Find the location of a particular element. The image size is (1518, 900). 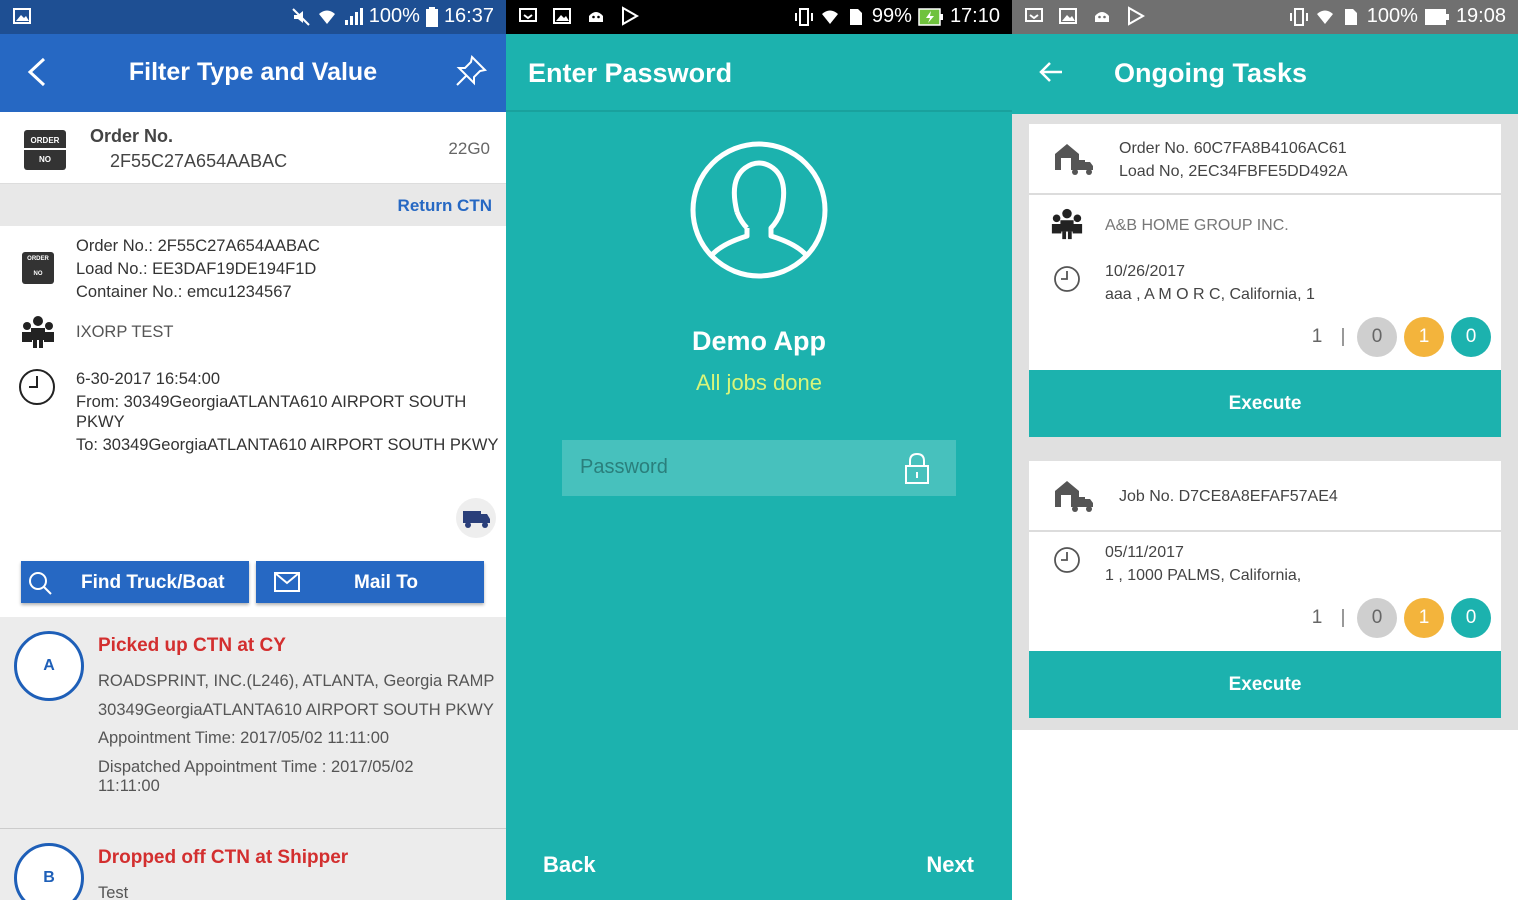

task-address: aaa , A M O R C, California, 1 is located at coordinates (1210, 294).